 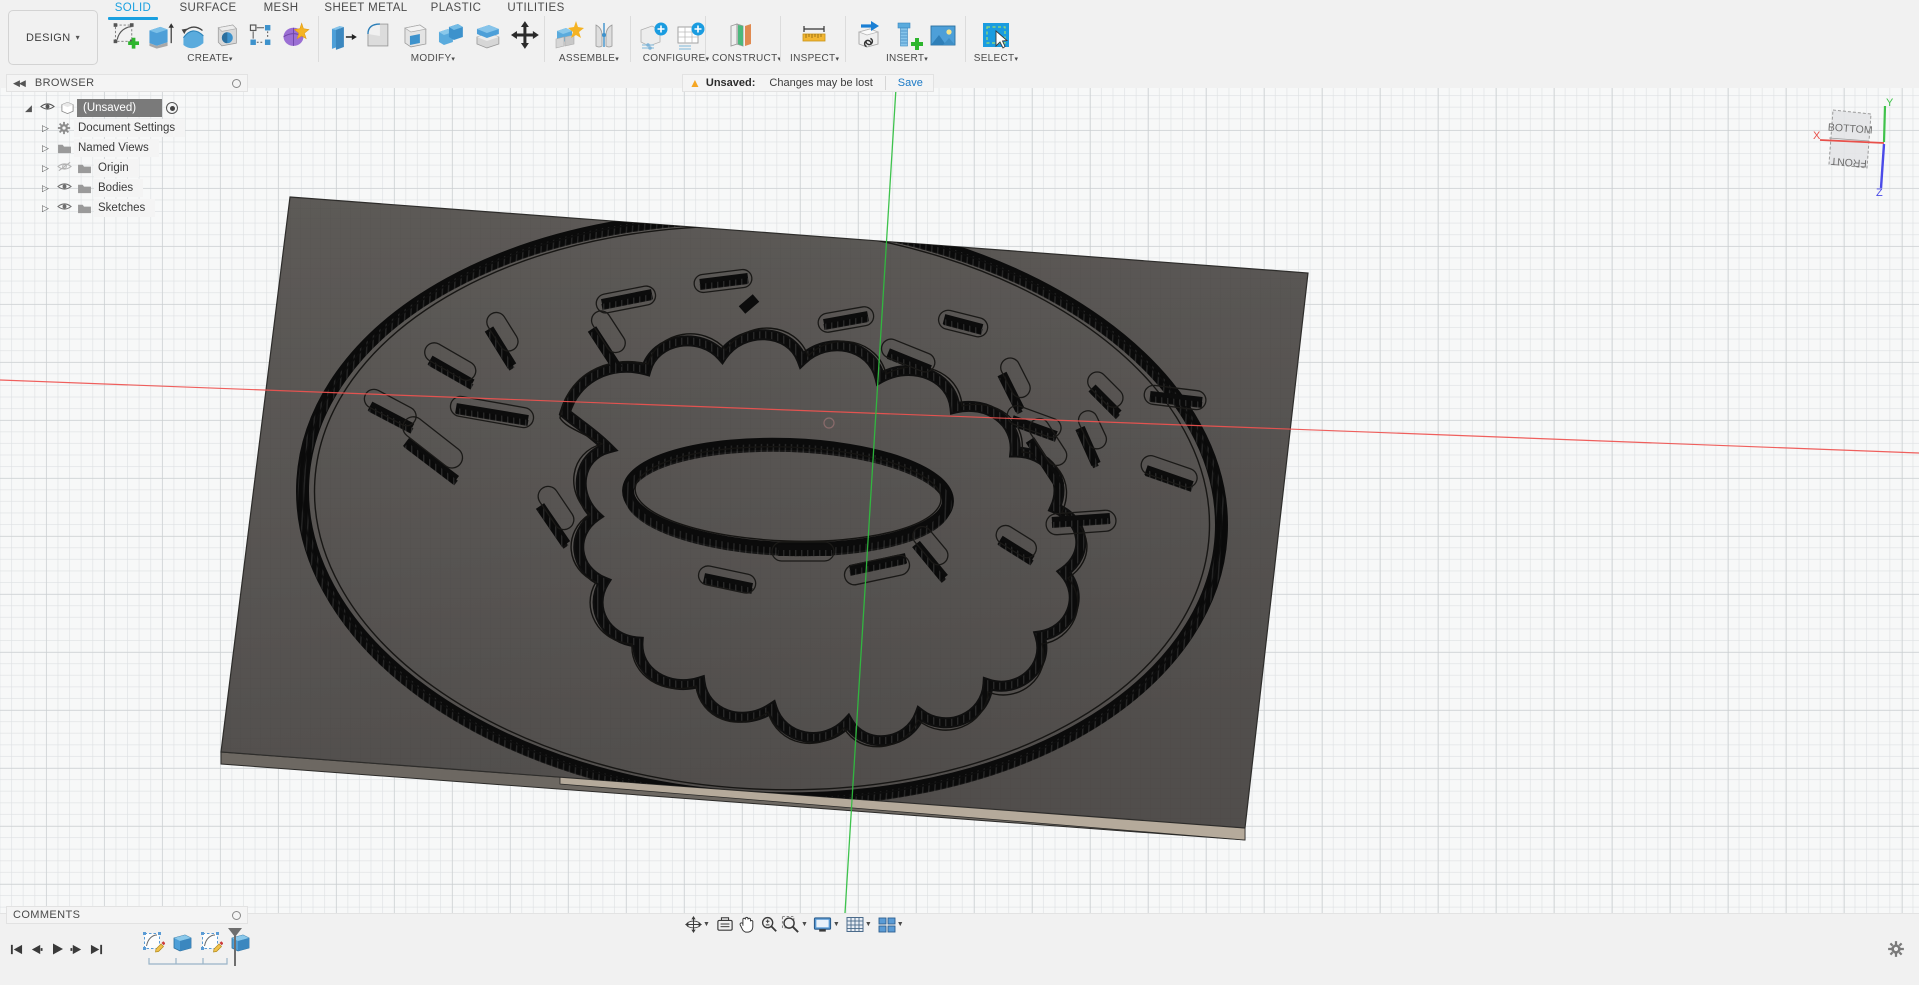 I want to click on press-pull-icon, so click(x=341, y=35).